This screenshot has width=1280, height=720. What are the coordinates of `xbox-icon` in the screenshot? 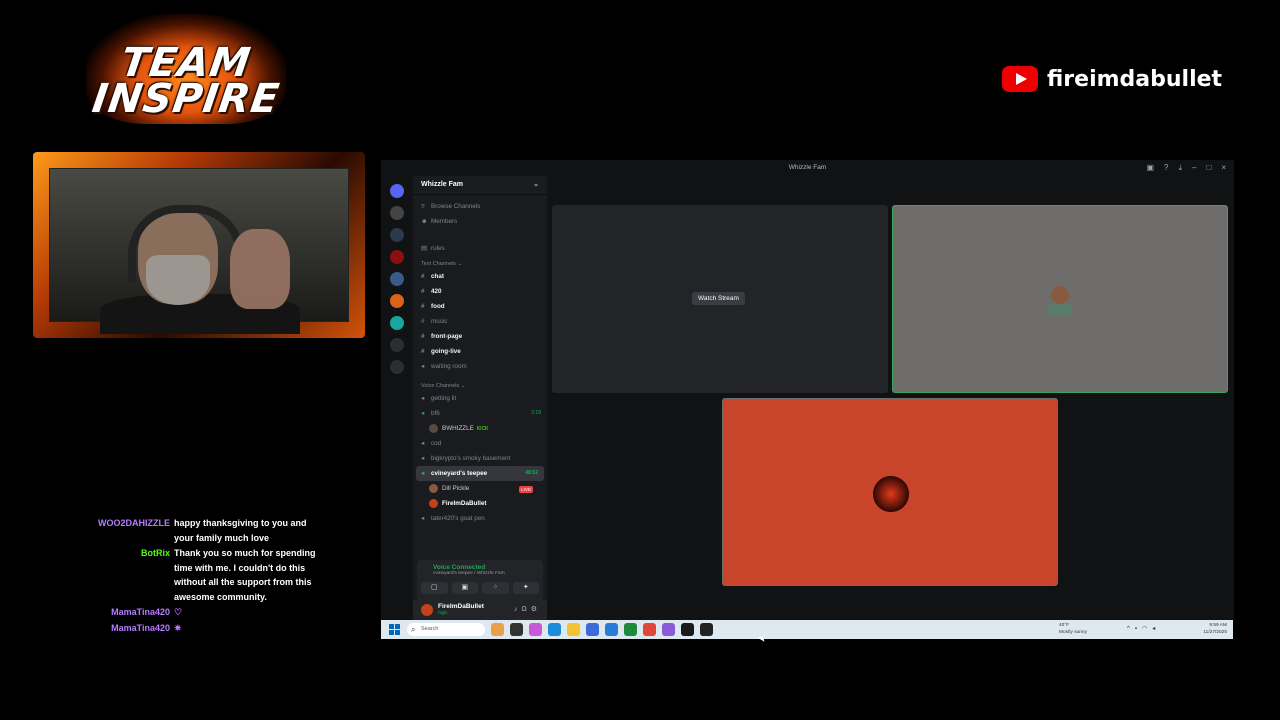 It's located at (630, 629).